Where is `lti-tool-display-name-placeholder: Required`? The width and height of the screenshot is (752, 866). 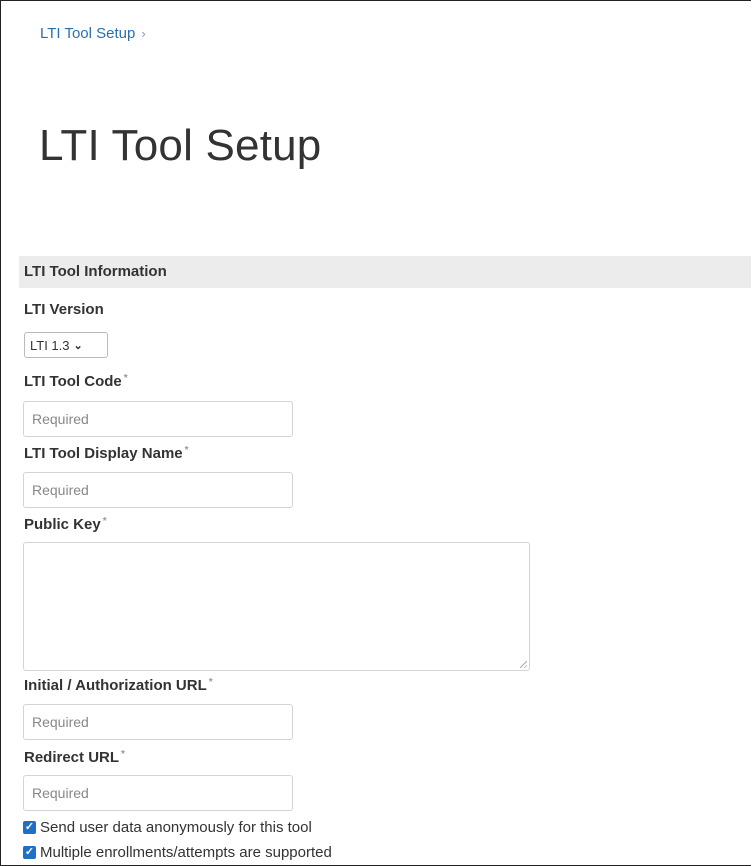 lti-tool-display-name-placeholder: Required is located at coordinates (60, 490).